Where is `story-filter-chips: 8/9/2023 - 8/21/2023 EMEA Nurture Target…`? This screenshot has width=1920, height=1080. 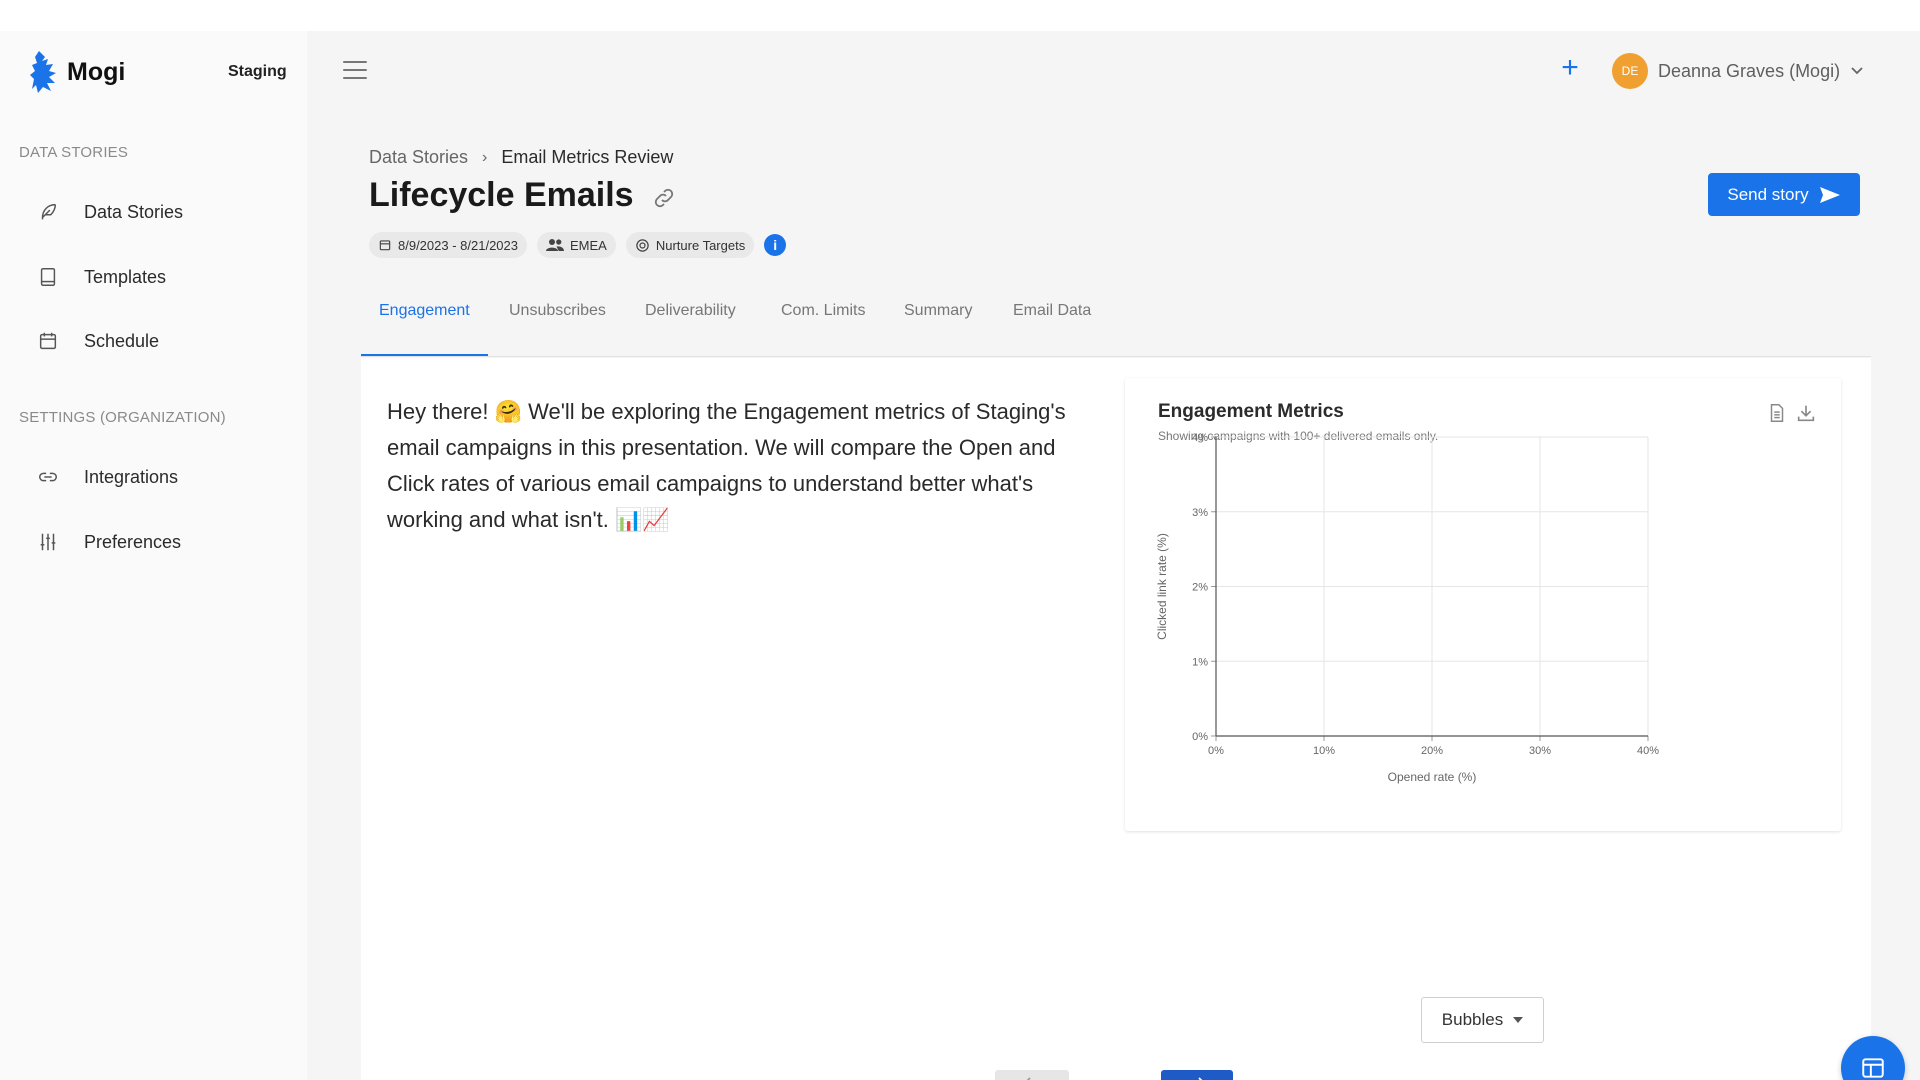 story-filter-chips: 8/9/2023 - 8/21/2023 EMEA Nurture Target… is located at coordinates (578, 245).